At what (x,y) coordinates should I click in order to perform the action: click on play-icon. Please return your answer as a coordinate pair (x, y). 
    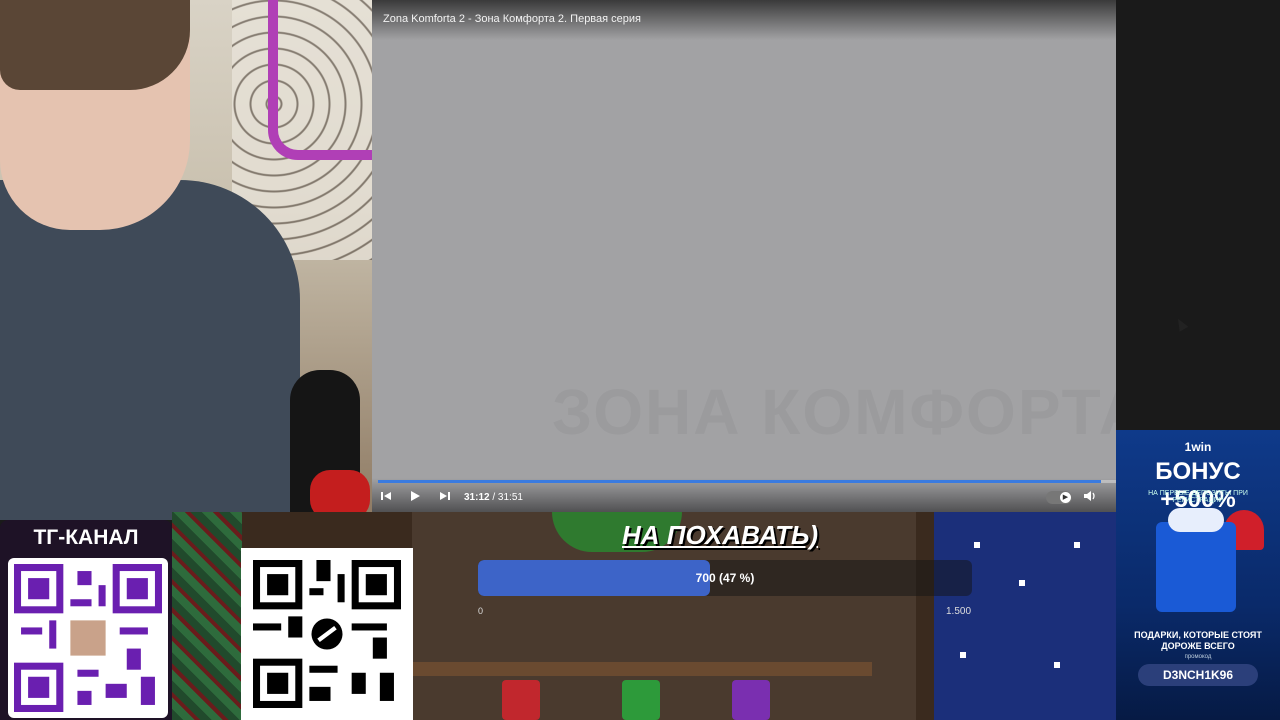
    Looking at the image, I should click on (415, 498).